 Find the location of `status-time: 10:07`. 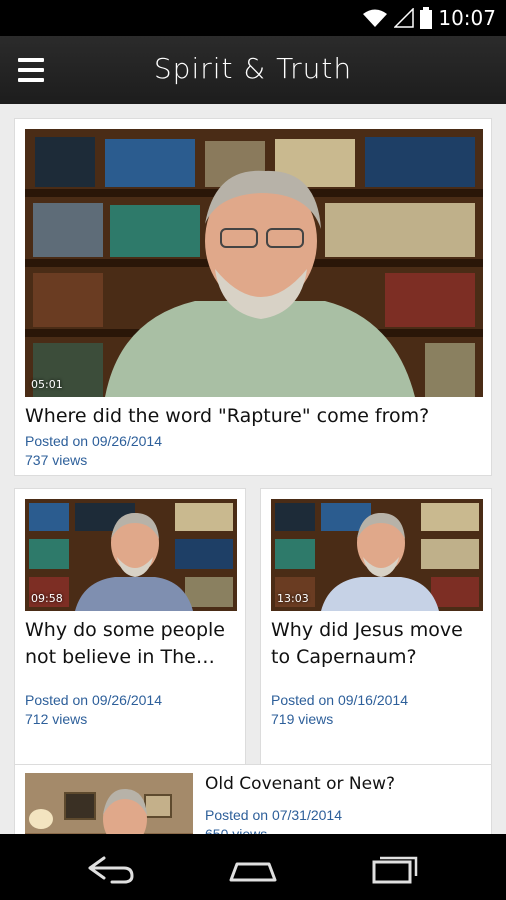

status-time: 10:07 is located at coordinates (467, 18).